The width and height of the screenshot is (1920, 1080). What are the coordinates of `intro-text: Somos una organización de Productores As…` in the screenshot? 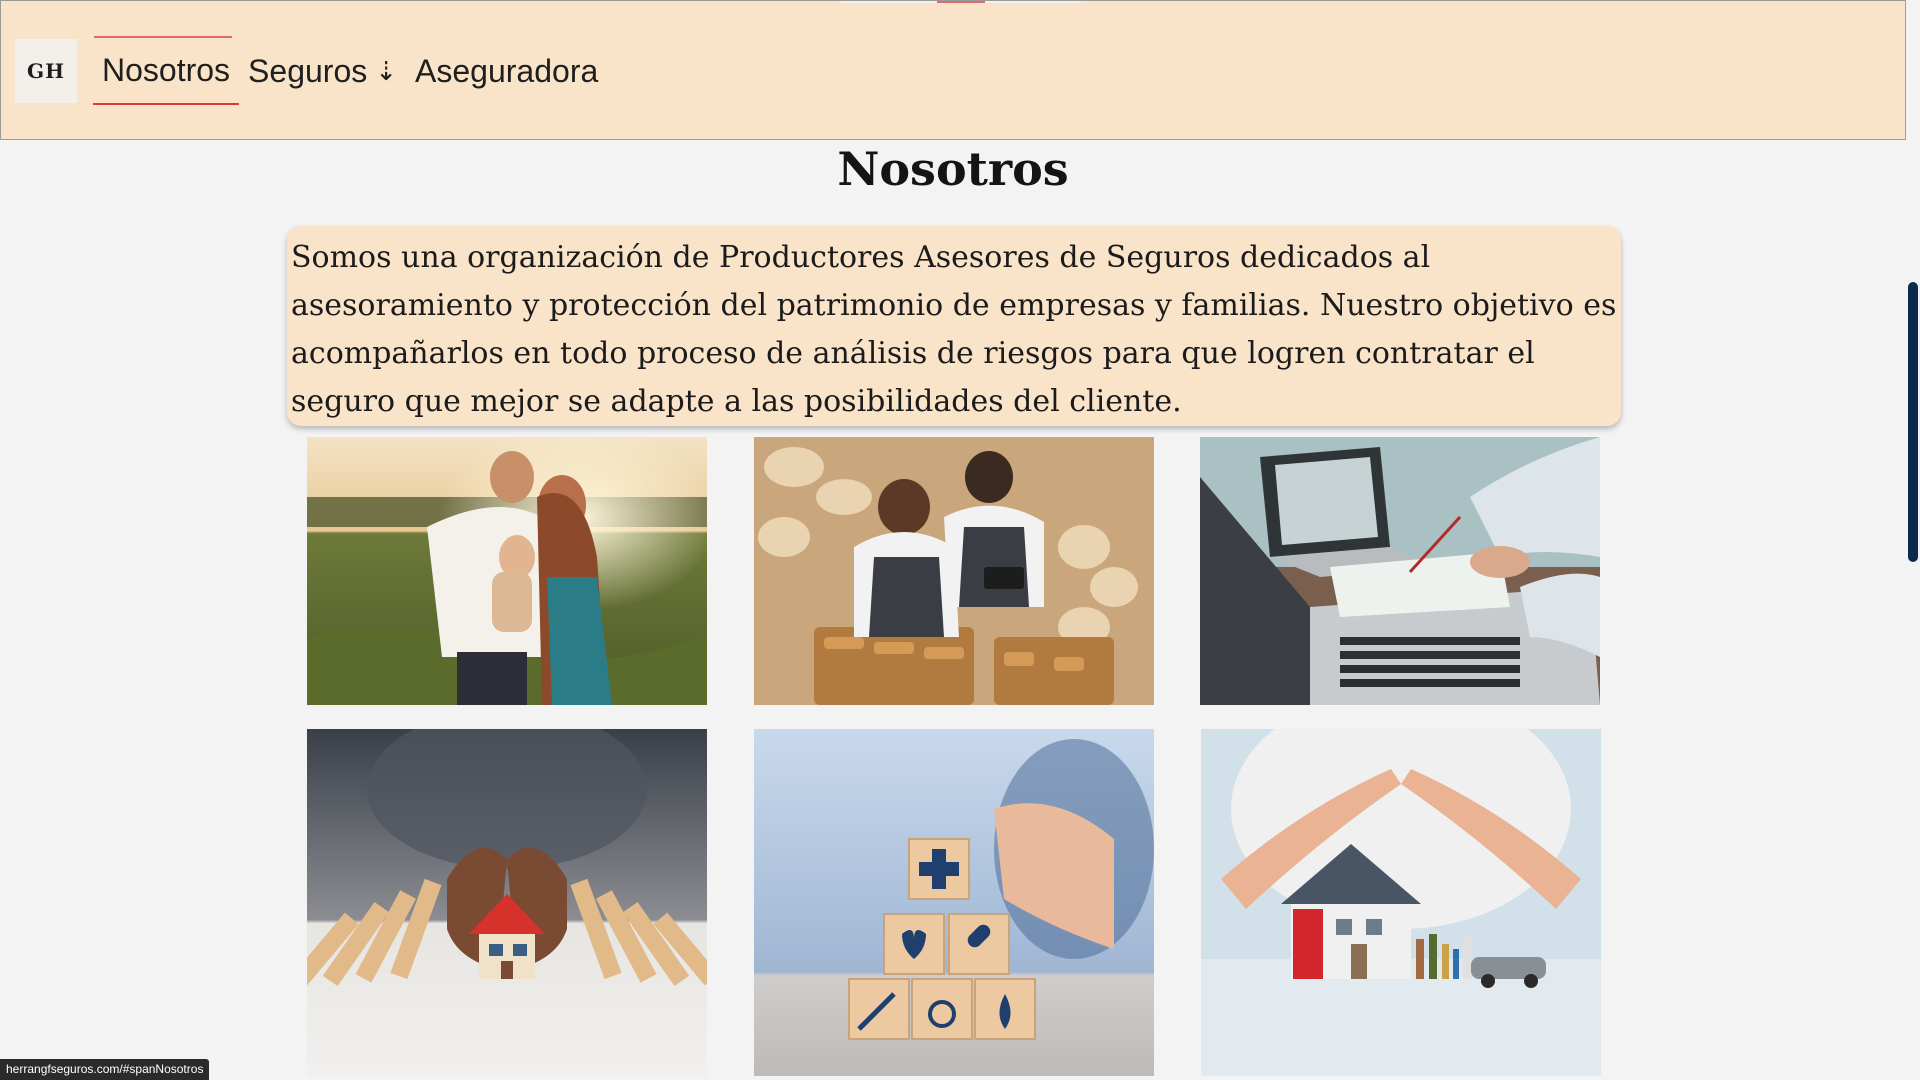 It's located at (954, 329).